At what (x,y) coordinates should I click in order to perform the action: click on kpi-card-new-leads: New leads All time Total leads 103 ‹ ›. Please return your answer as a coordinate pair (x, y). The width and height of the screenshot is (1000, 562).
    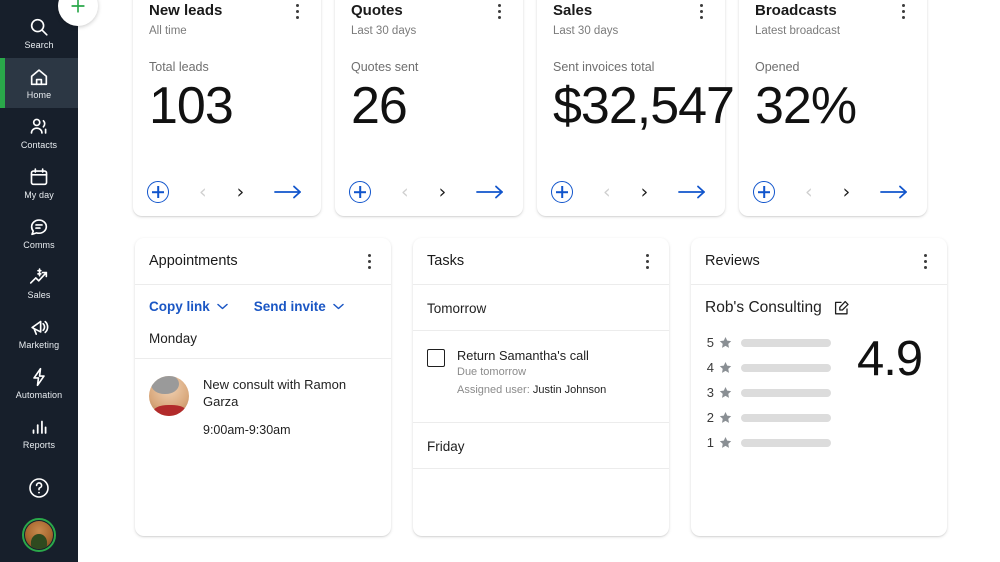
    Looking at the image, I should click on (227, 108).